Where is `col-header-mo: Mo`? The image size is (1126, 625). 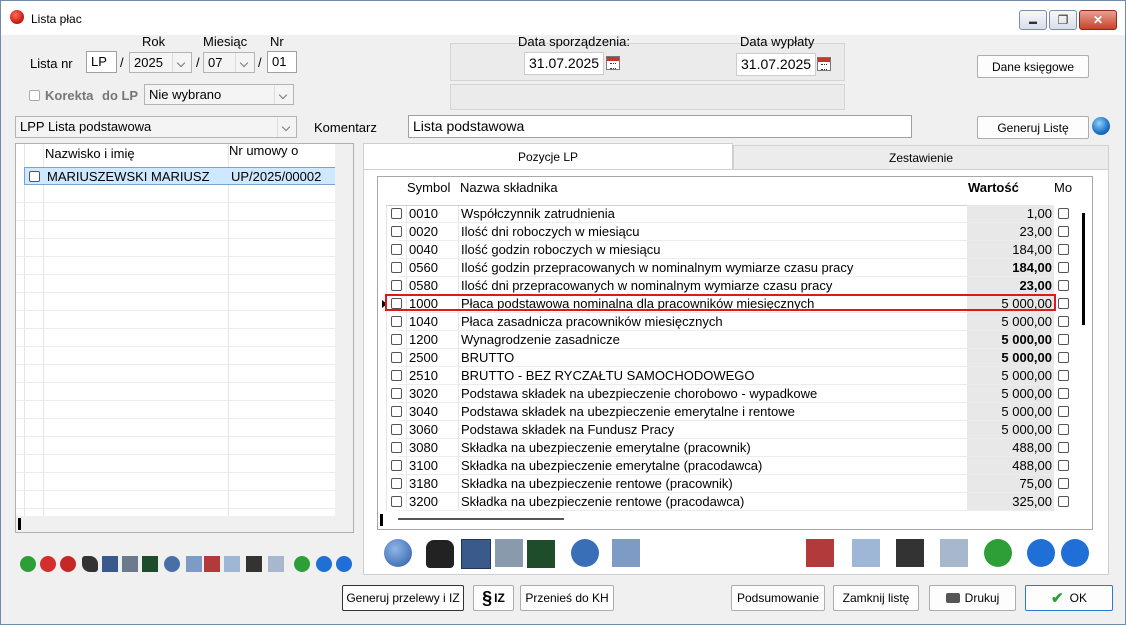
col-header-mo: Mo is located at coordinates (1063, 187).